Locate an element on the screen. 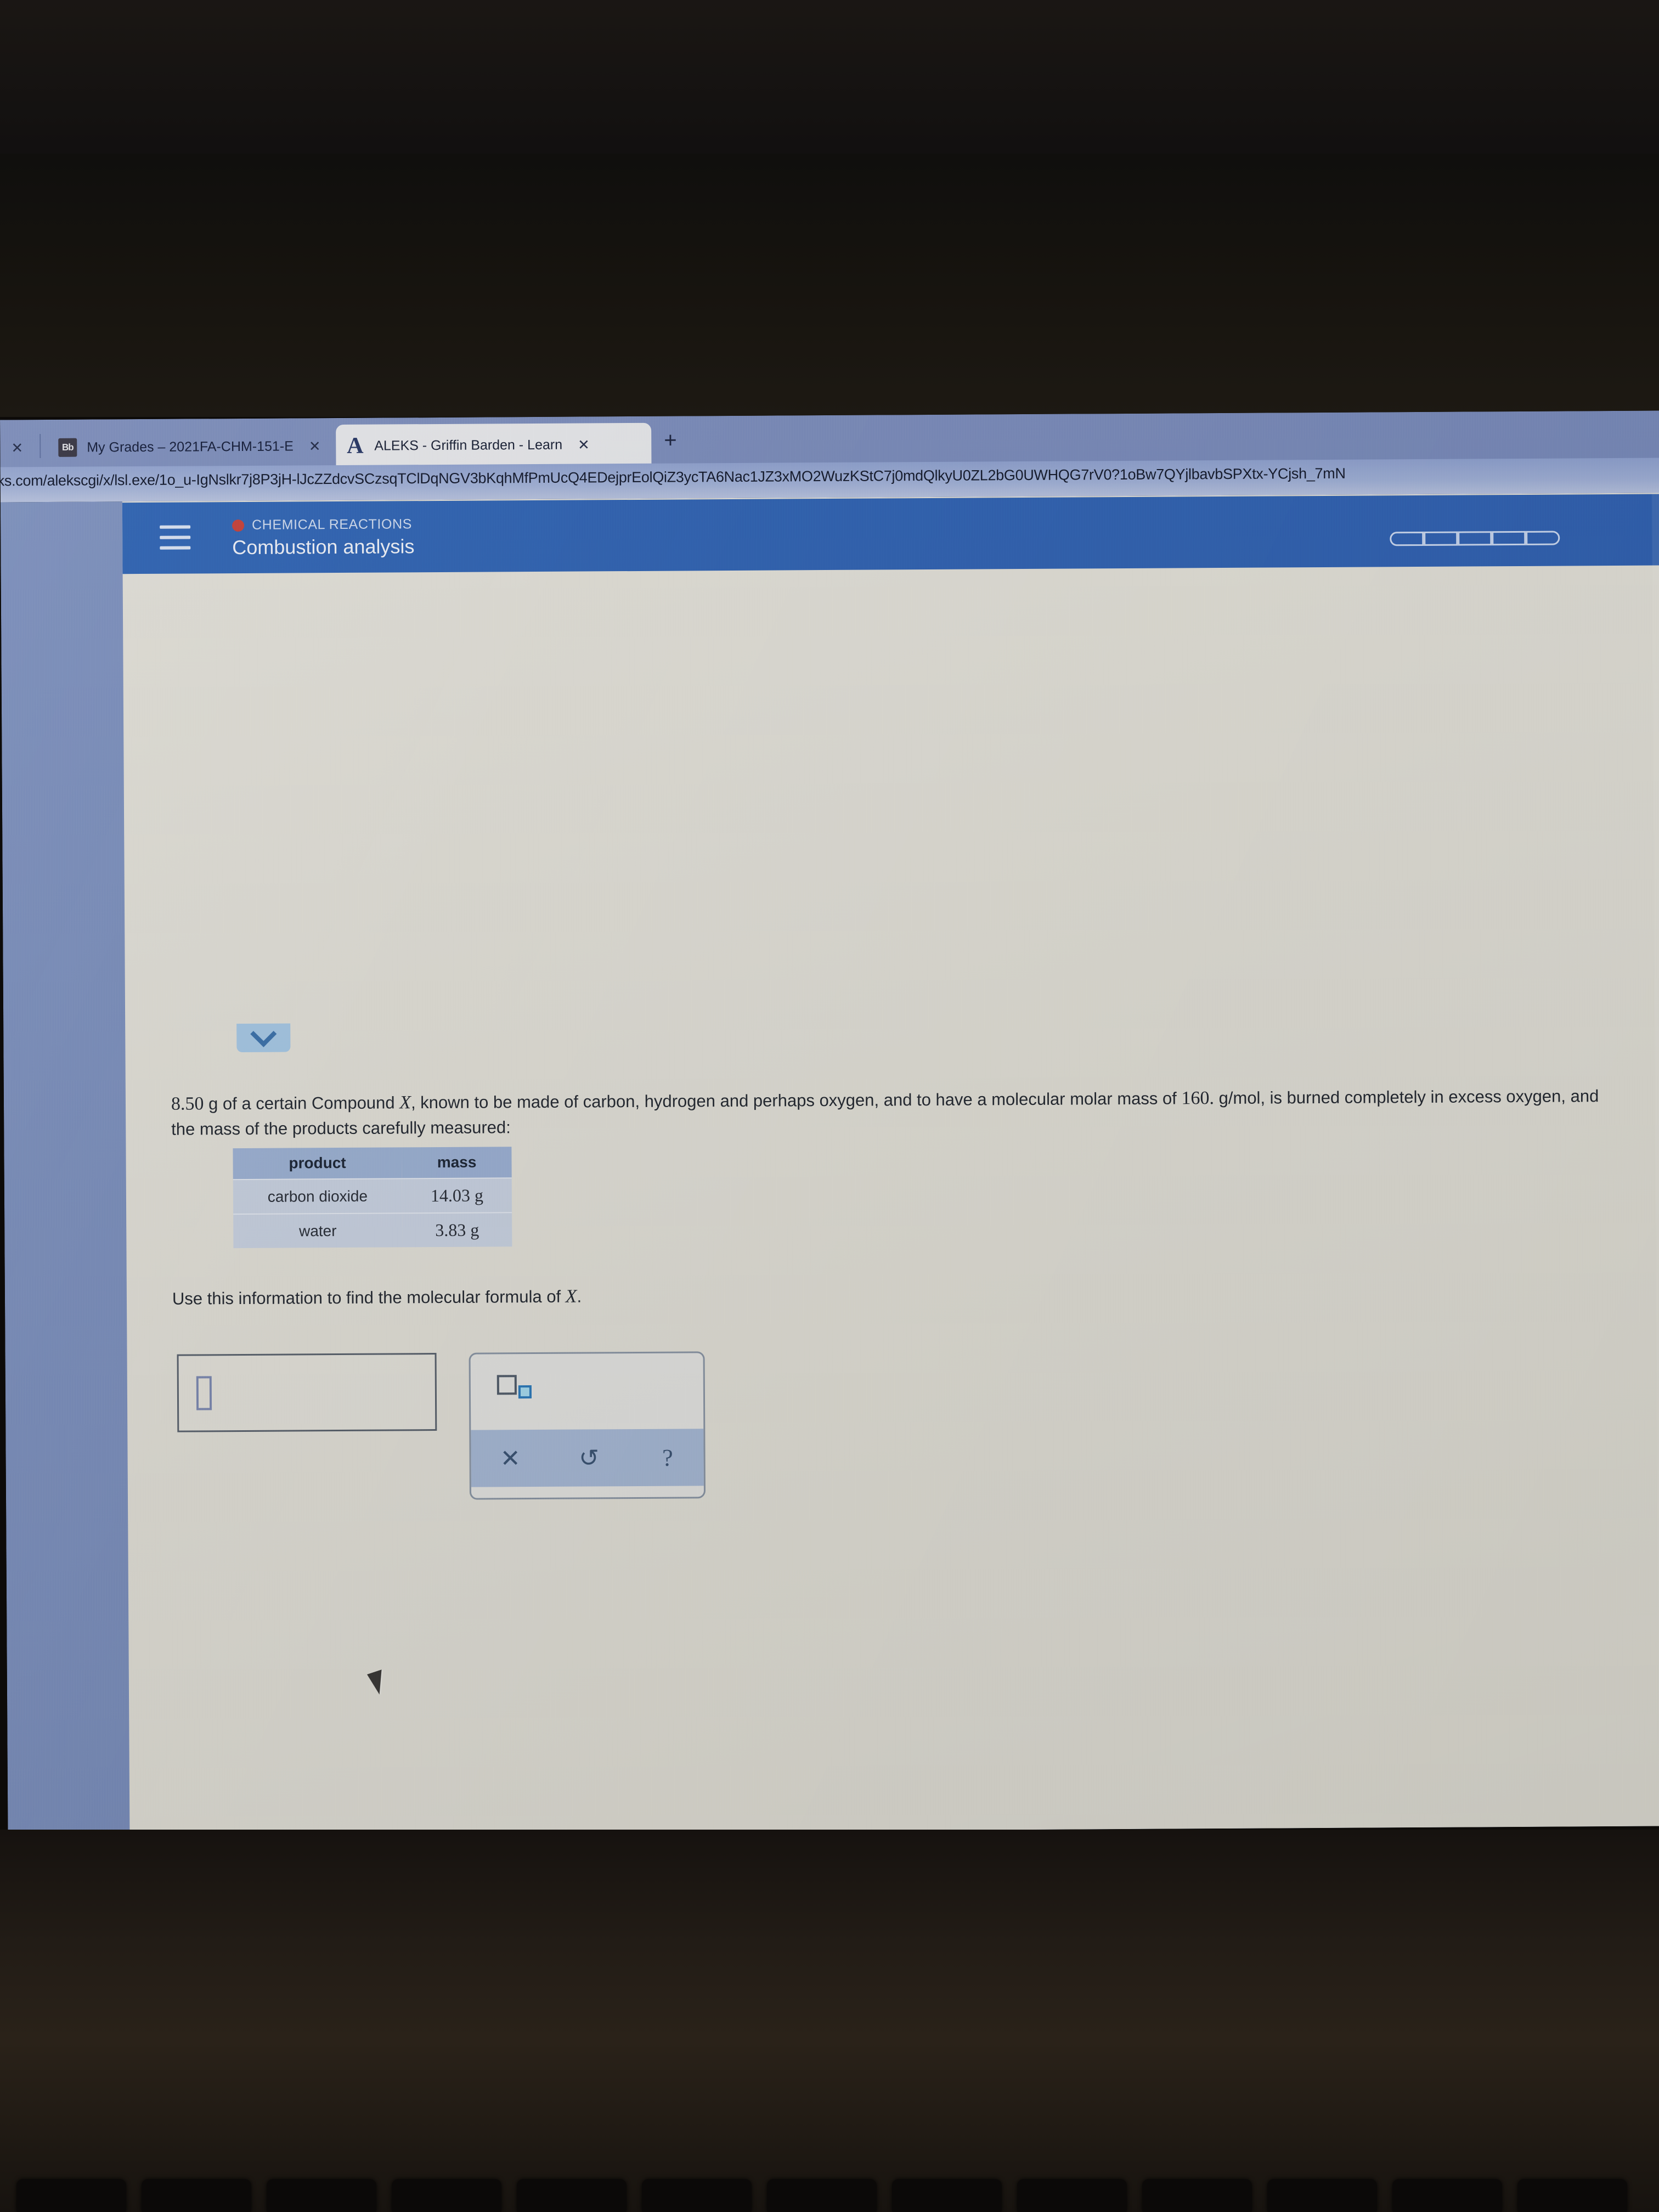 This screenshot has height=2212, width=1659. bezel-glow is located at coordinates (830, 77).